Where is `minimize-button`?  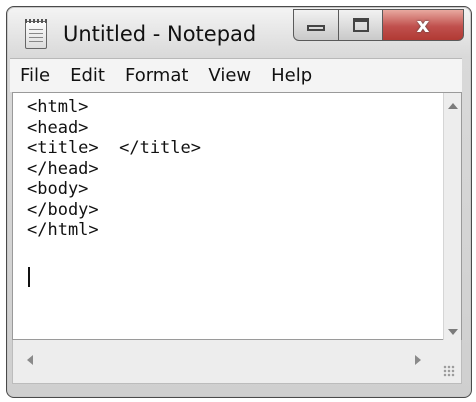
minimize-button is located at coordinates (316, 25).